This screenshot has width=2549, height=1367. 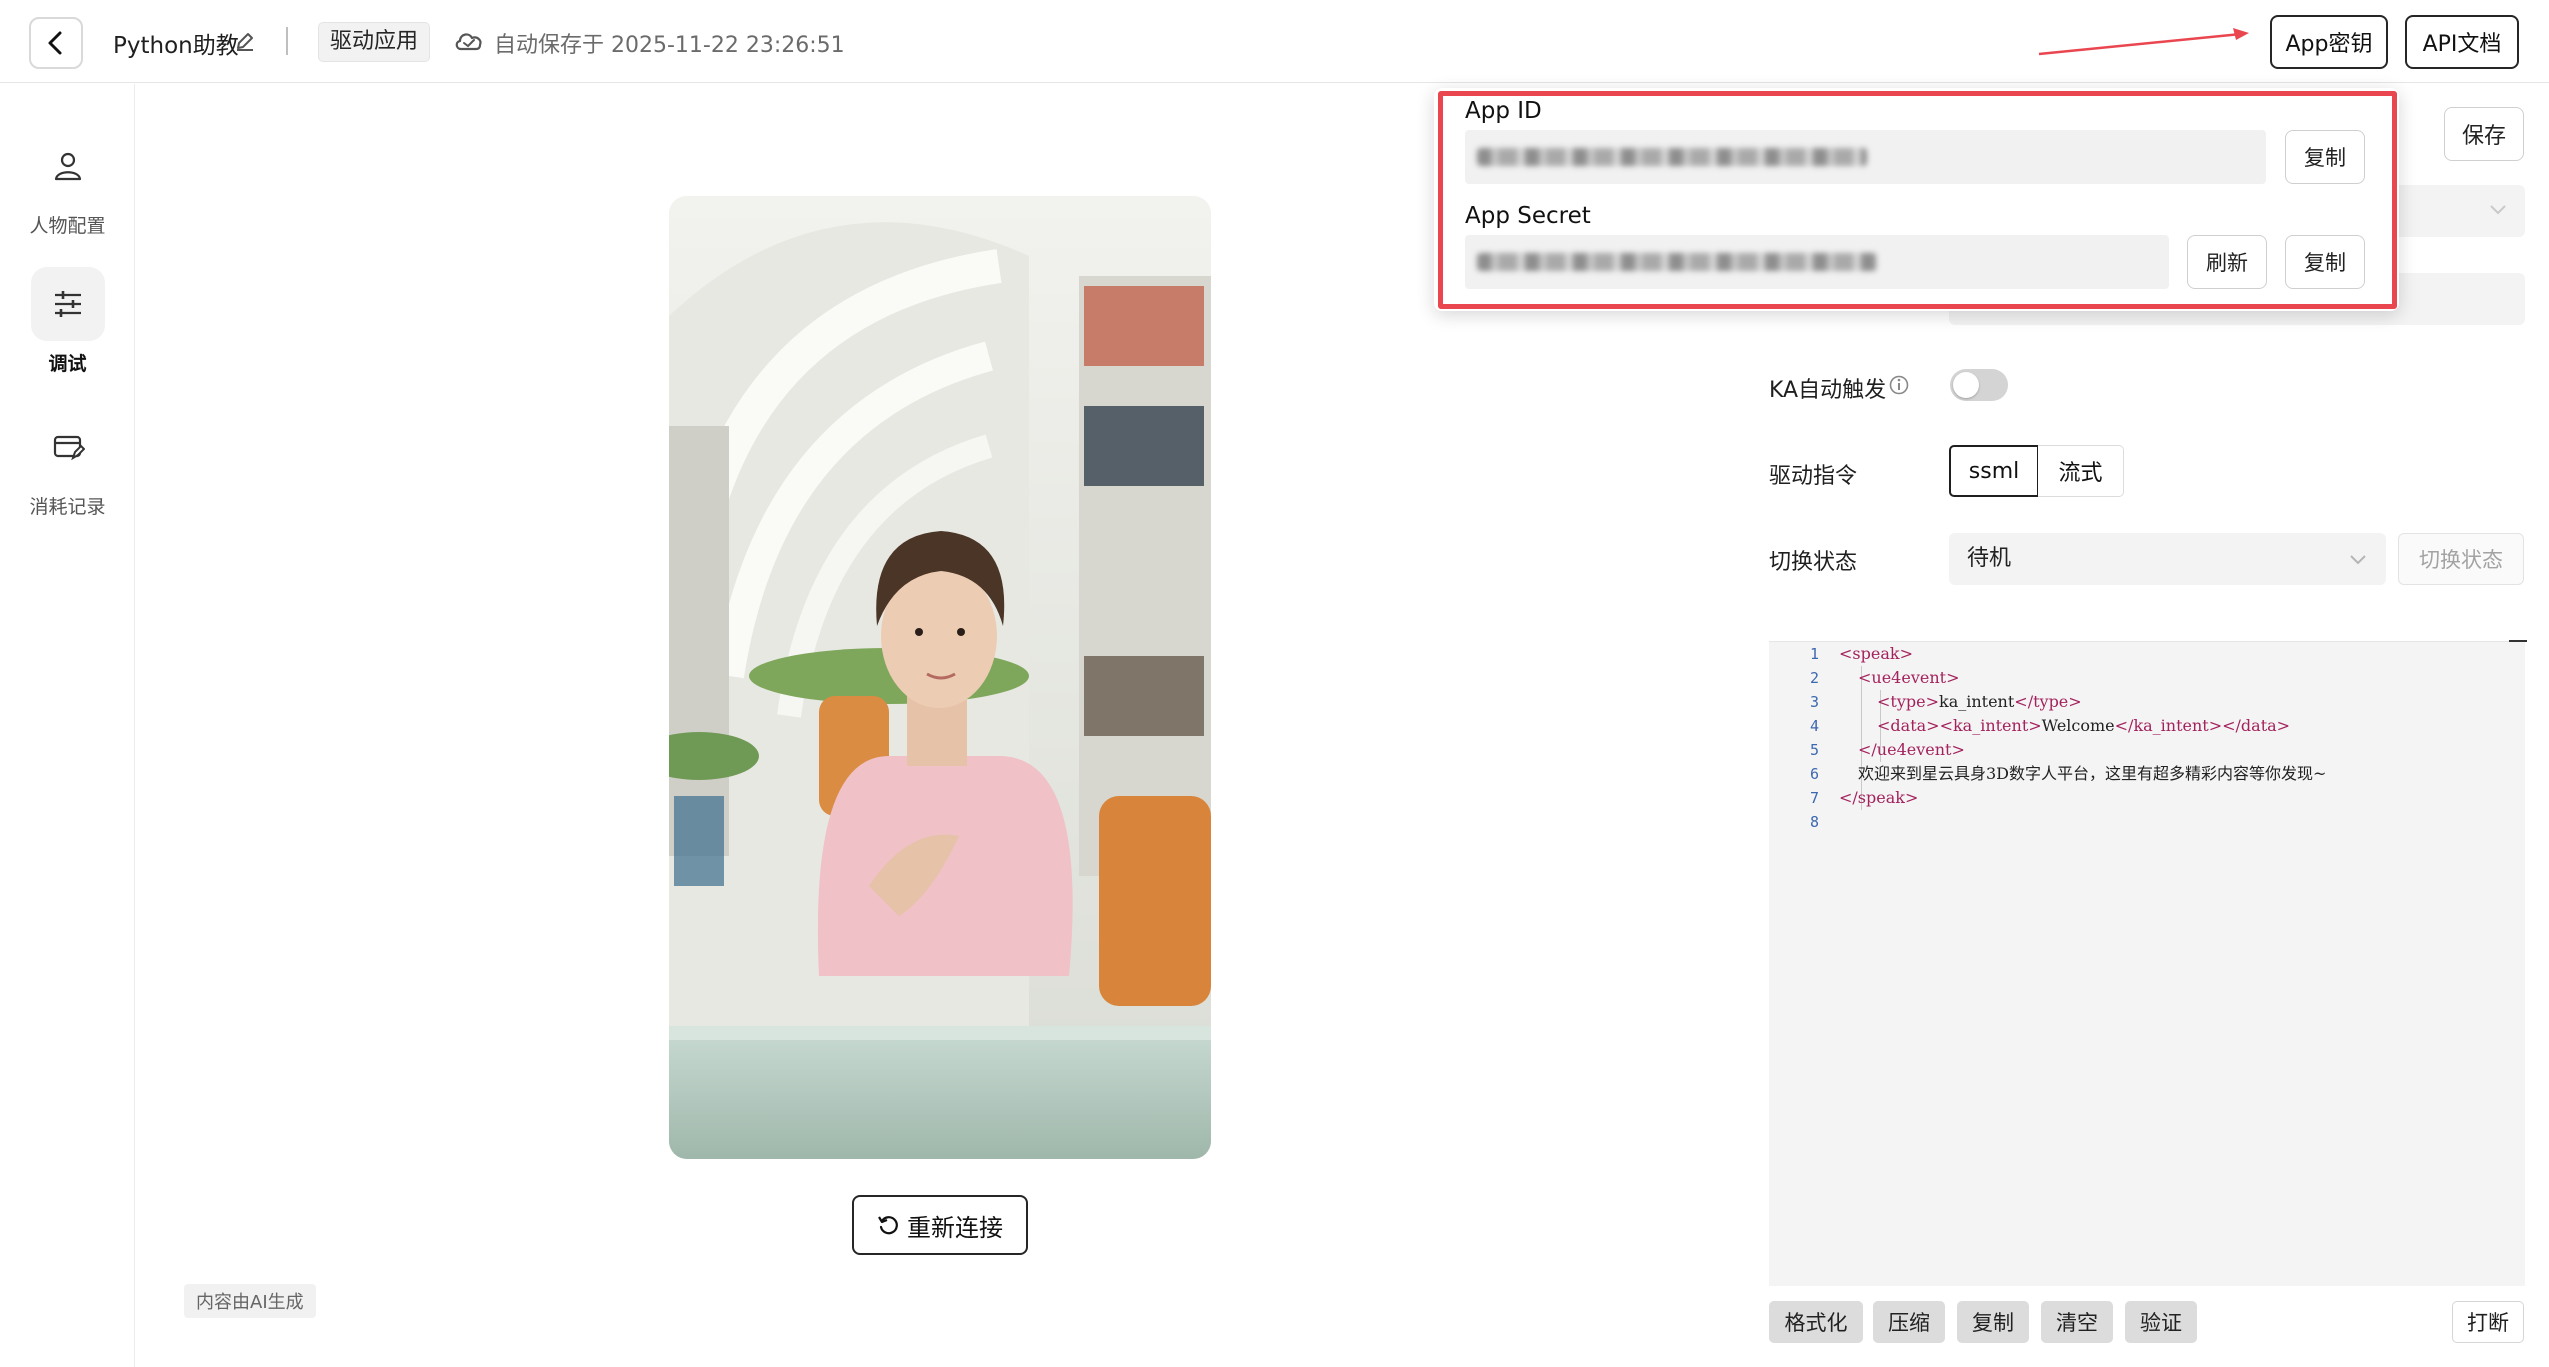 What do you see at coordinates (1959, 725) in the screenshot?
I see `xml-tag: <data><ka_intent>` at bounding box center [1959, 725].